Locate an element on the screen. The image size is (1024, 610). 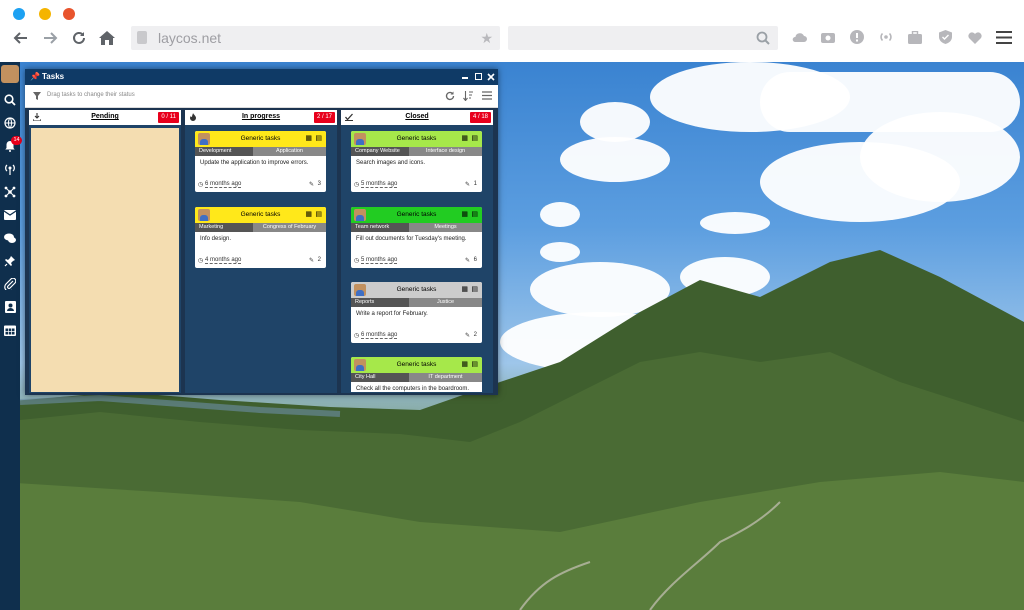
paperclip-icon is located at coordinates (10, 284).